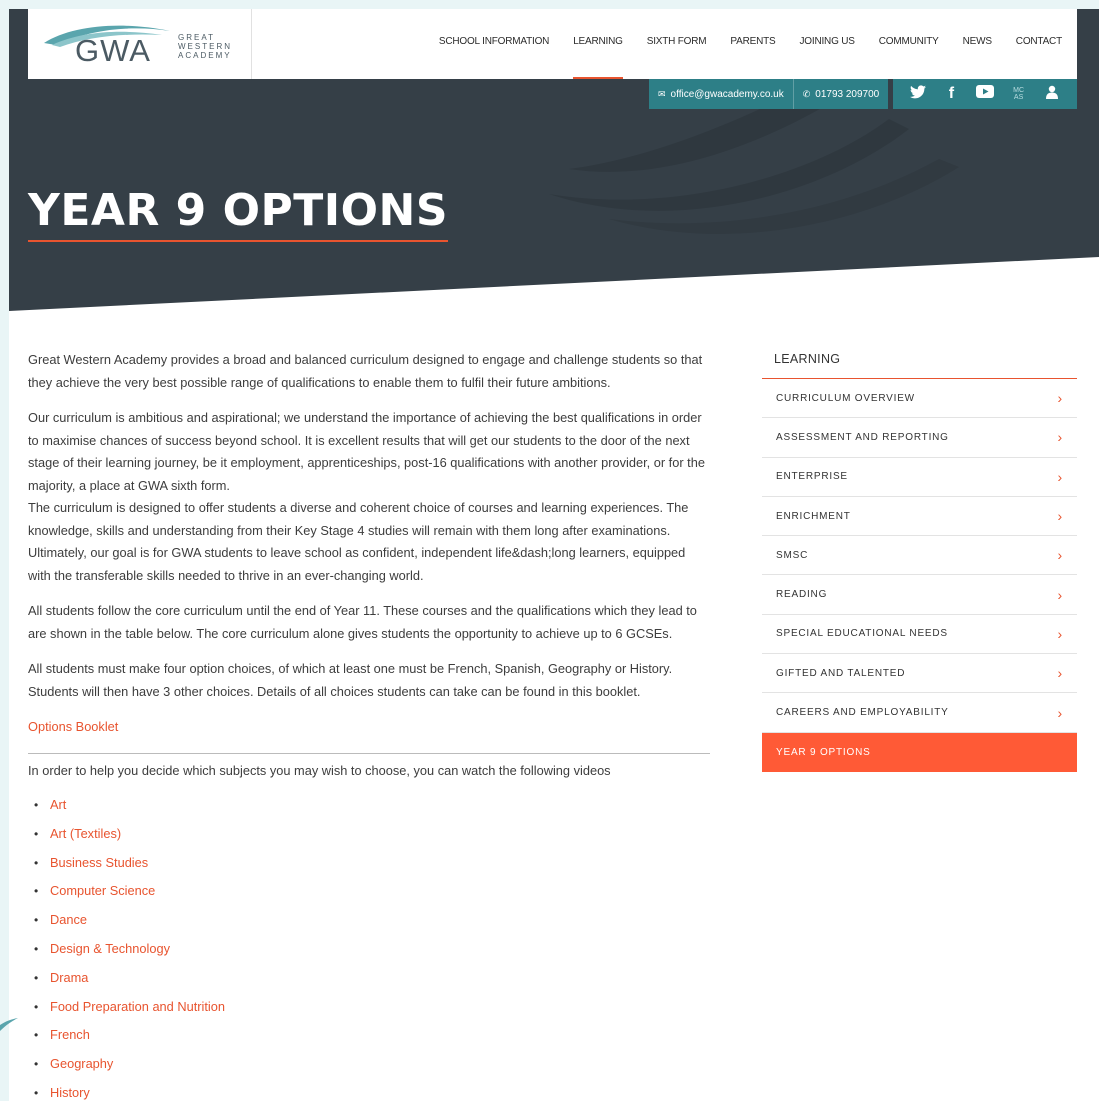  I want to click on sidebar-item-assessment-reporting: ASSESSMENT AND REPORTING ›, so click(919, 438).